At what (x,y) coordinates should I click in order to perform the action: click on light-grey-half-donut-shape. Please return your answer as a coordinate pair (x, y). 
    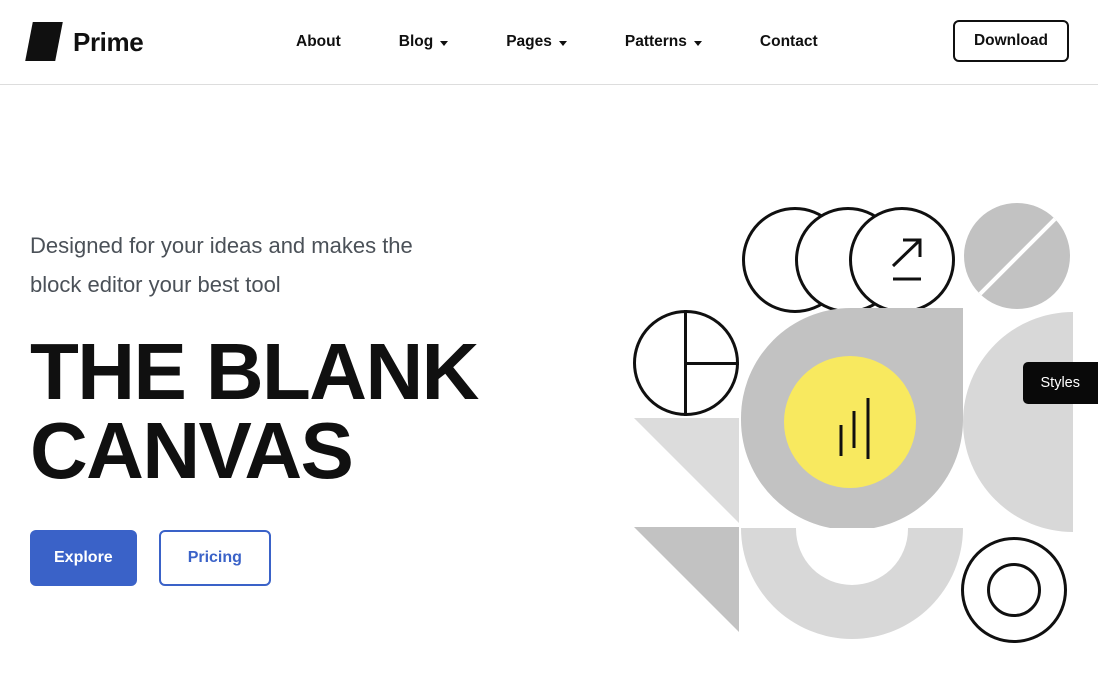
    Looking at the image, I should click on (852, 583).